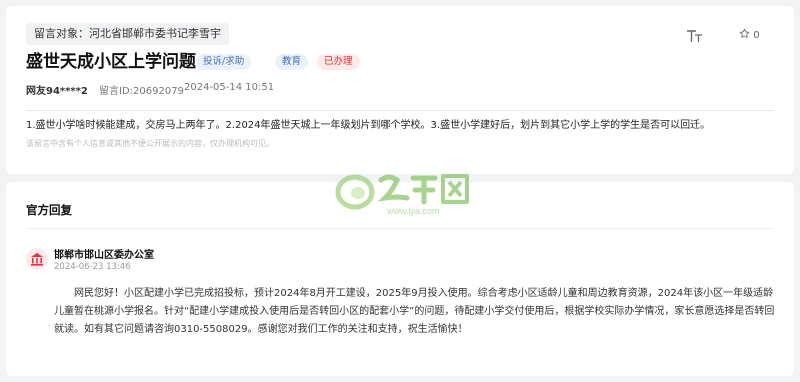  Describe the element at coordinates (92, 267) in the screenshot. I see `reply-time: 2024-06-23 13:46` at that location.